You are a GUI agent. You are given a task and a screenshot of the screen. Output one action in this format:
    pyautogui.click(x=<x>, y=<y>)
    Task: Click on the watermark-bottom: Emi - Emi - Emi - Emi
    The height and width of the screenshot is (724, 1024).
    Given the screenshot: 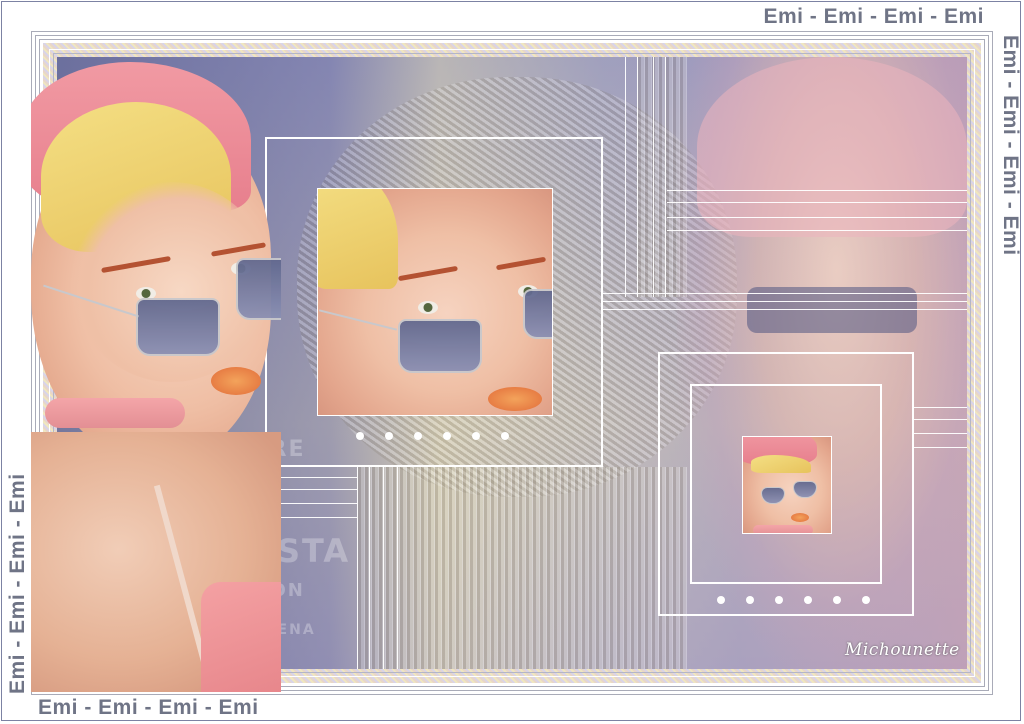 What is the action you would take?
    pyautogui.click(x=148, y=707)
    